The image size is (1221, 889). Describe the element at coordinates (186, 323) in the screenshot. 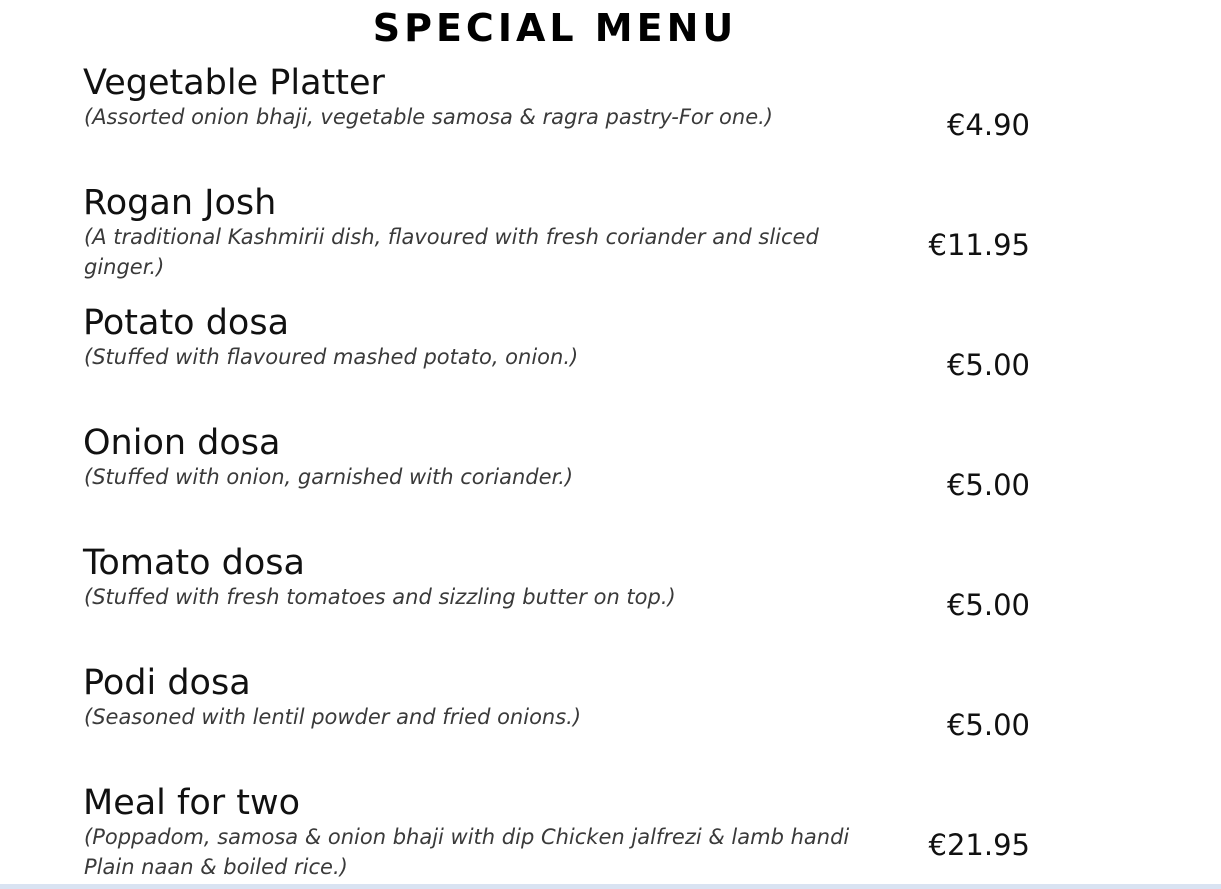

I see `item-name: Potato dosa` at that location.